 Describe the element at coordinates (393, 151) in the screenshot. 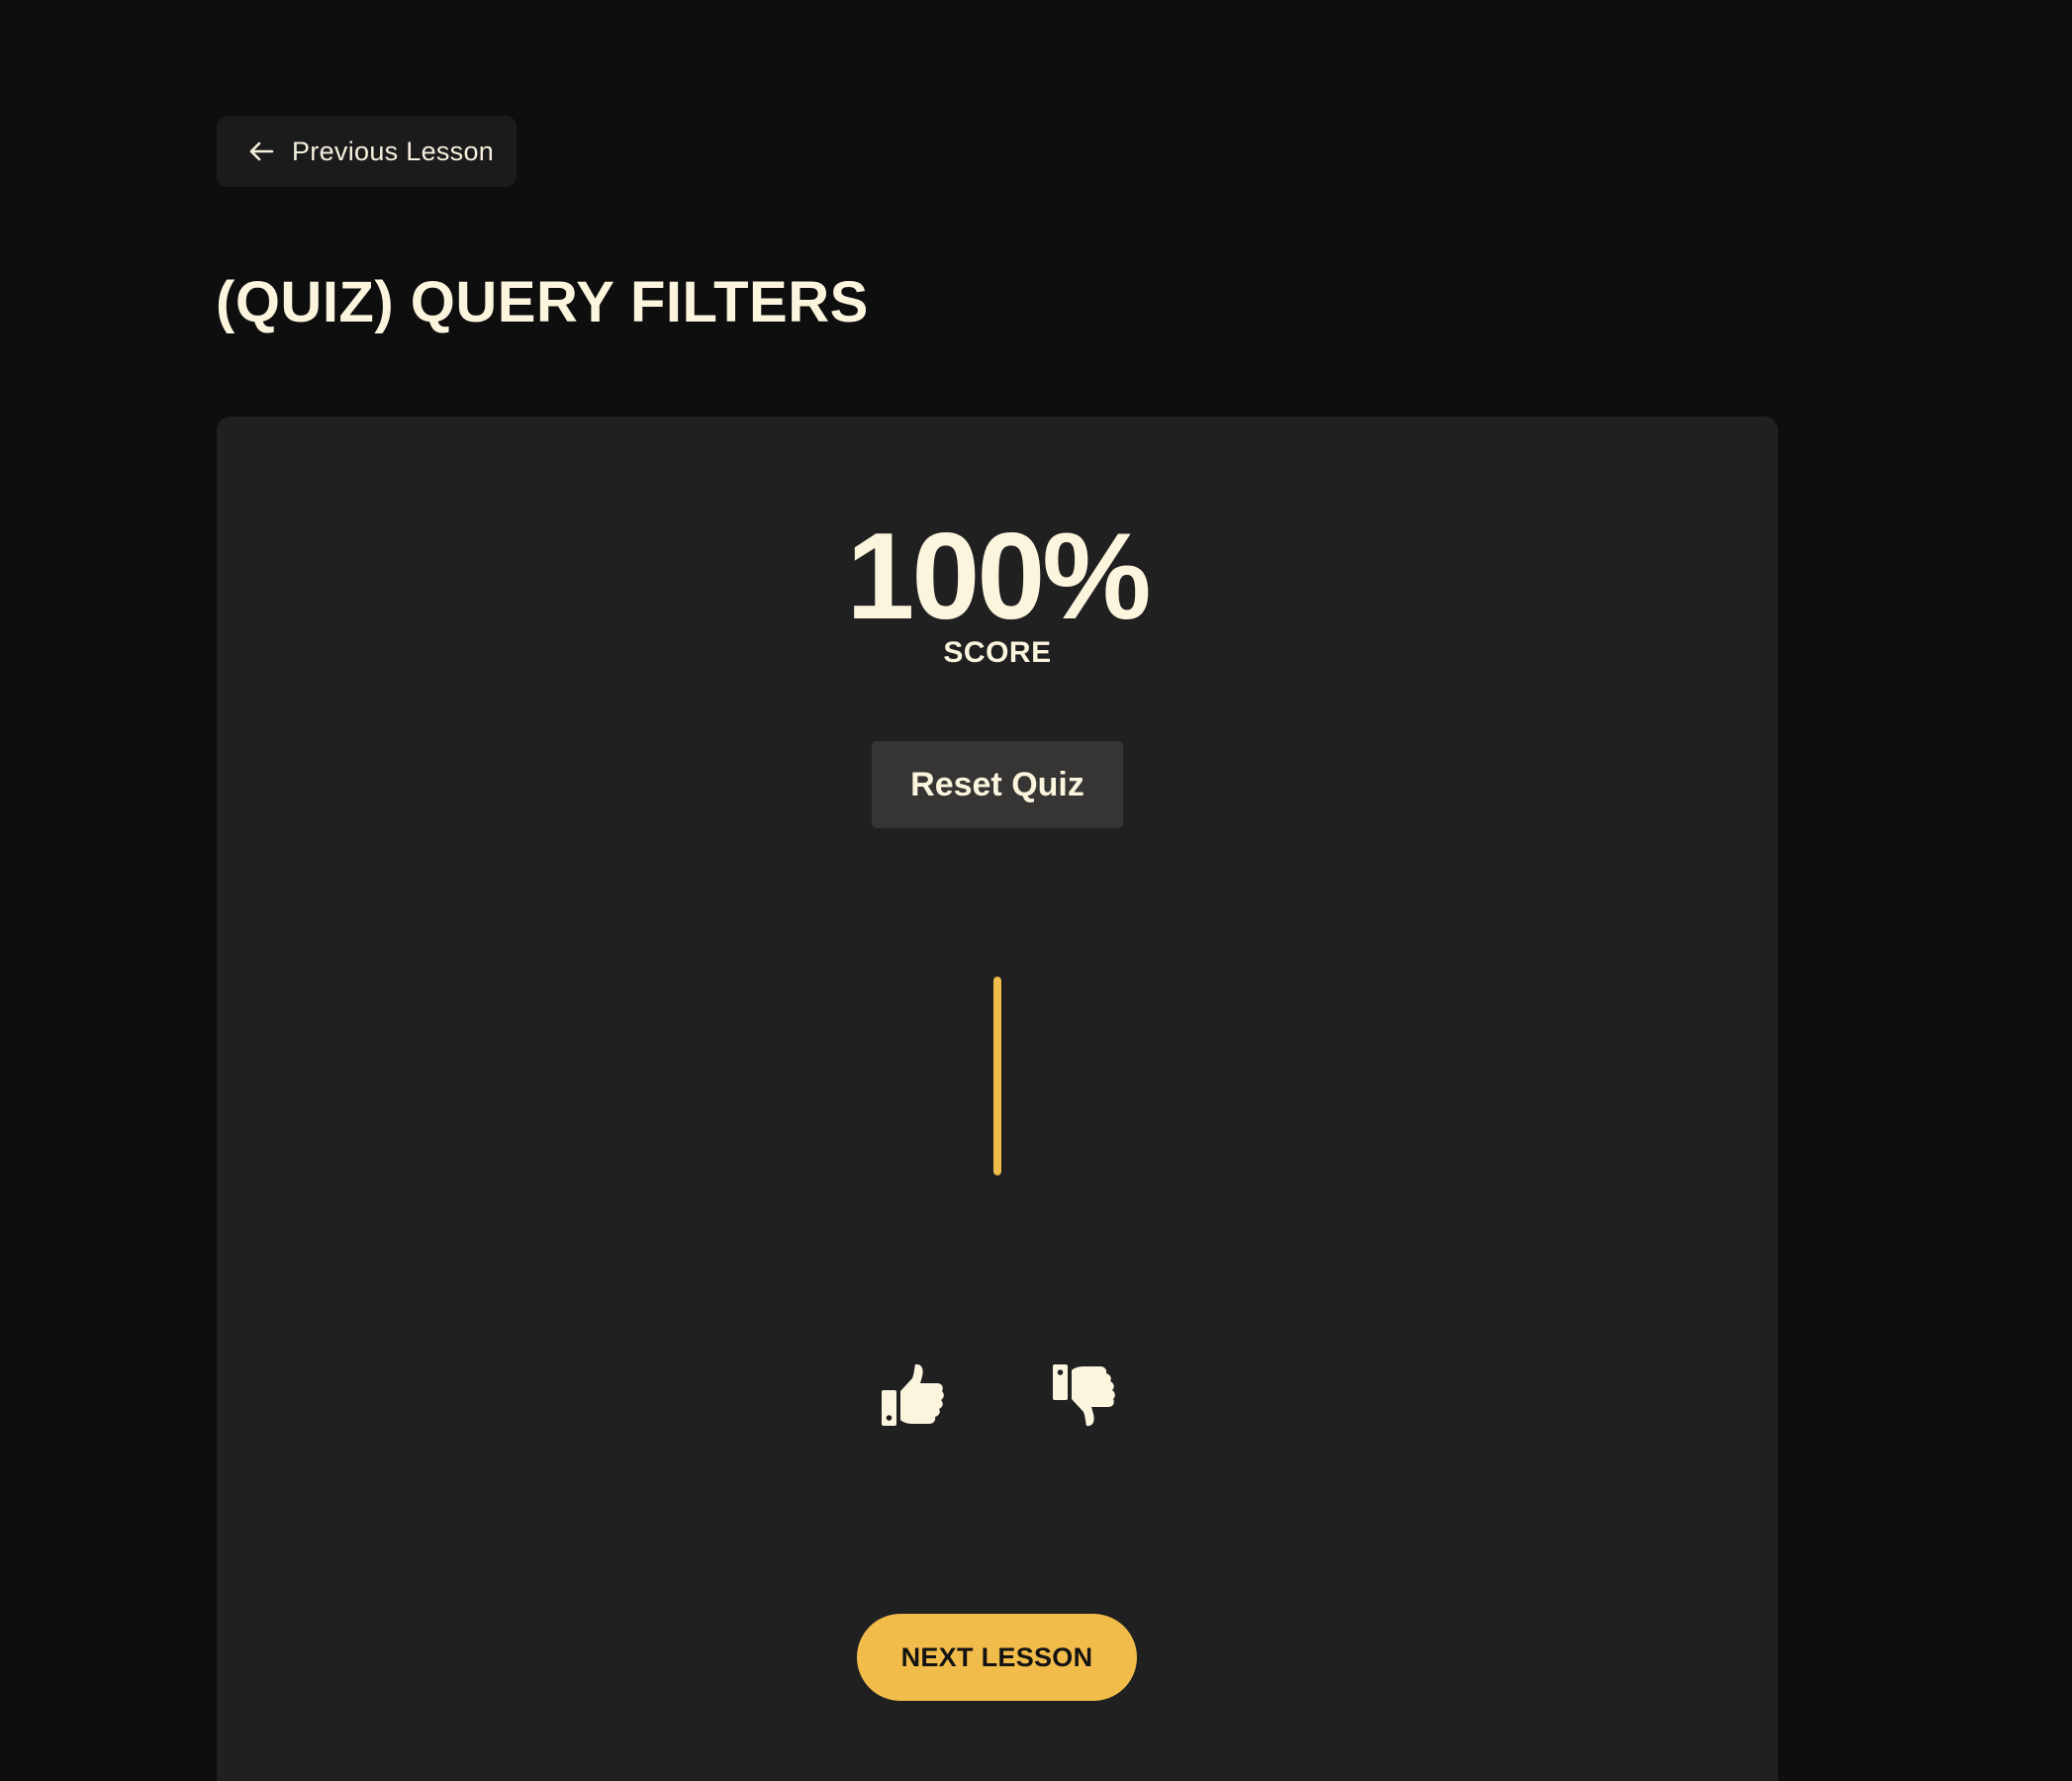

I see `previous-lesson-label: Previous Lesson` at that location.